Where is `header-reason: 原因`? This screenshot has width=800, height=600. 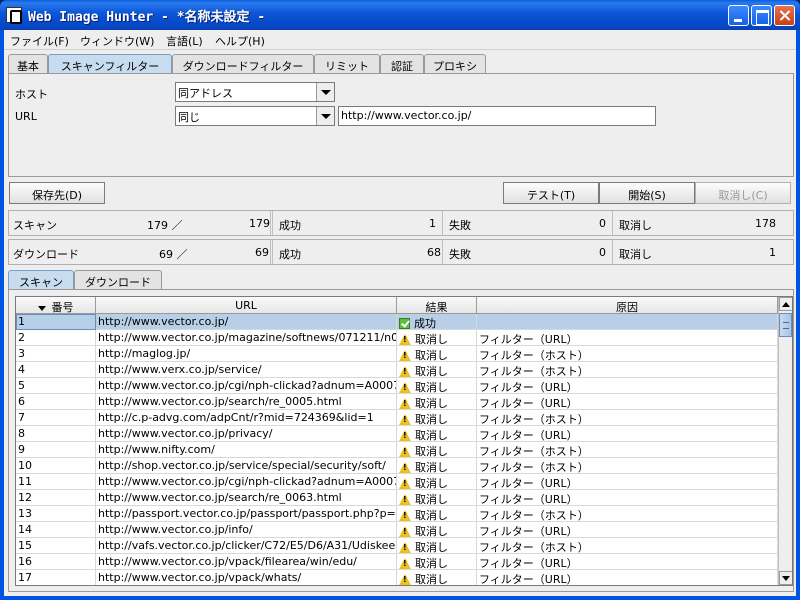 header-reason: 原因 is located at coordinates (627, 305).